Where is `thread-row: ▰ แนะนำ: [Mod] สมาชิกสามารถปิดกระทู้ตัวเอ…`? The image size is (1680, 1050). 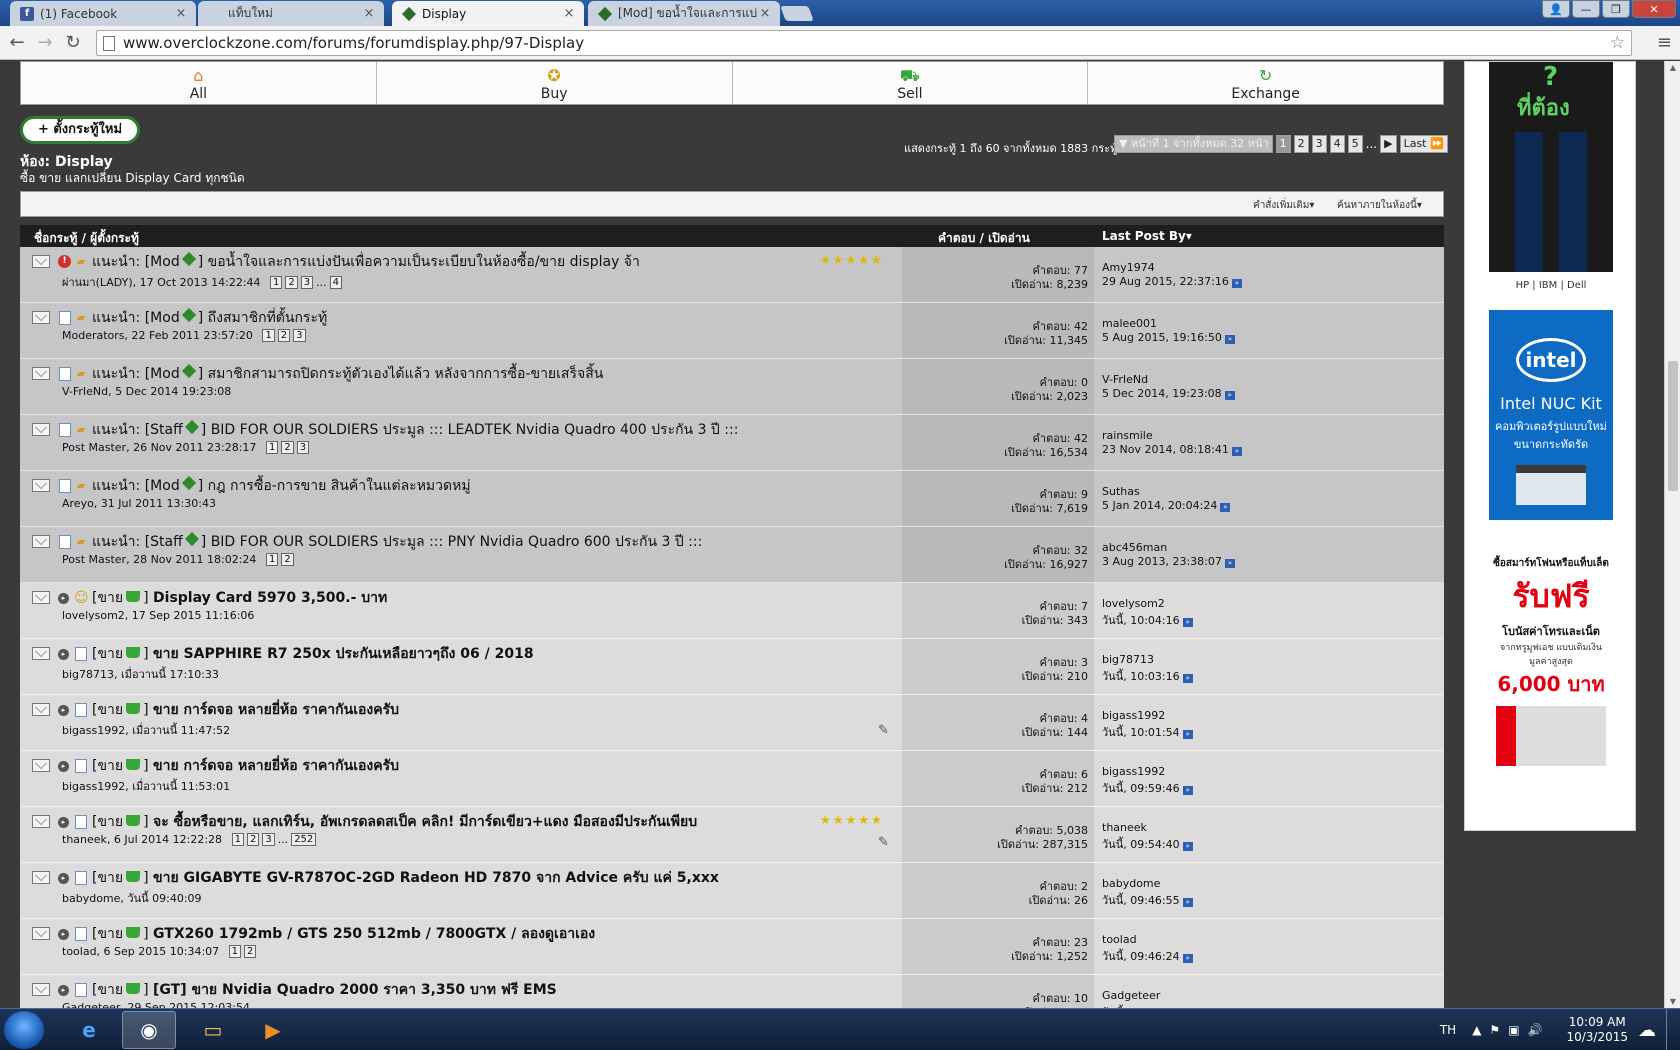 thread-row: ▰ แนะนำ: [Mod] สมาชิกสามารถปิดกระทู้ตัวเอ… is located at coordinates (732, 387).